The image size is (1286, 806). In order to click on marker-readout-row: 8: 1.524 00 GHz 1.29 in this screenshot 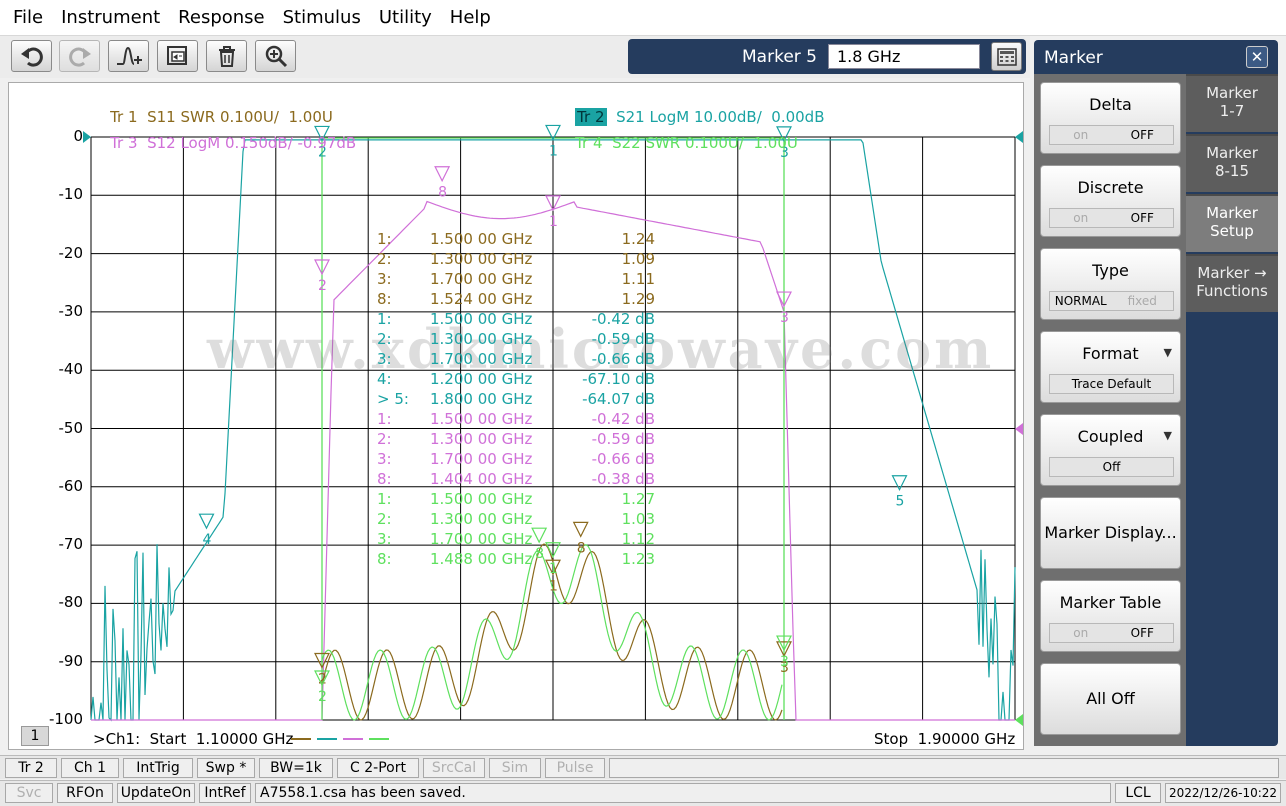, I will do `click(522, 300)`.